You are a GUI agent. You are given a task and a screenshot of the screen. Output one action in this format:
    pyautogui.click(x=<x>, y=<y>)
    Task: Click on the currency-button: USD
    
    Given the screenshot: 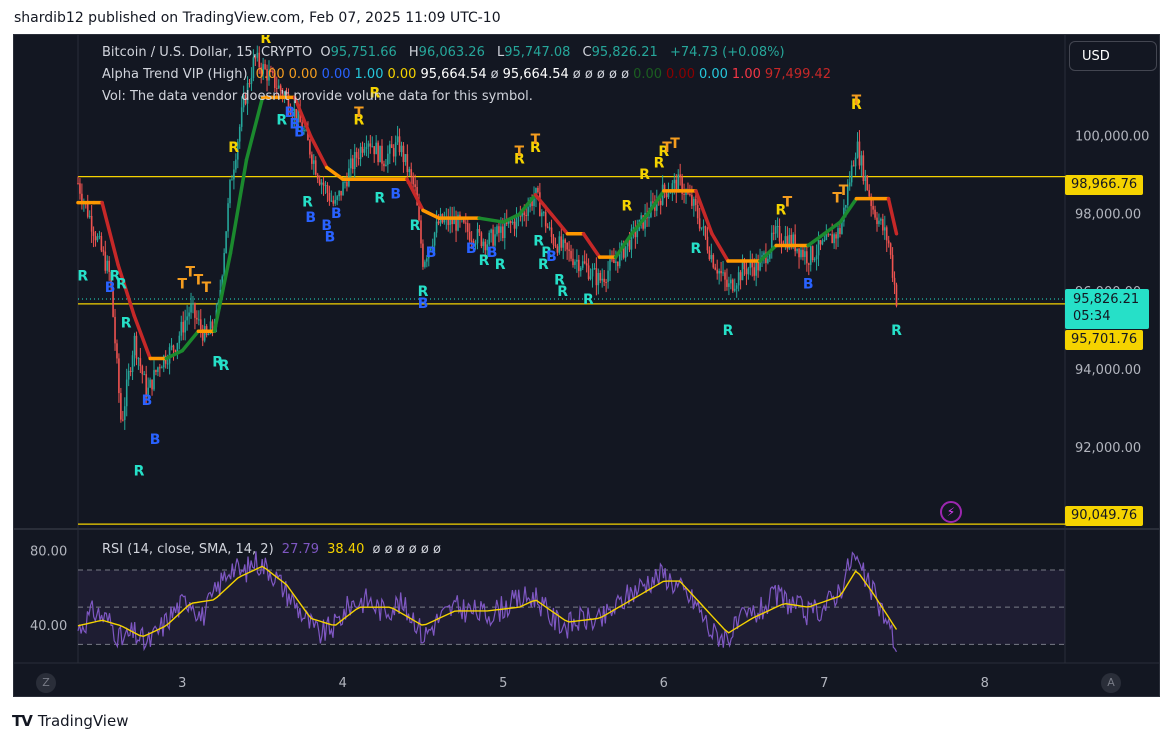 What is the action you would take?
    pyautogui.click(x=1113, y=56)
    